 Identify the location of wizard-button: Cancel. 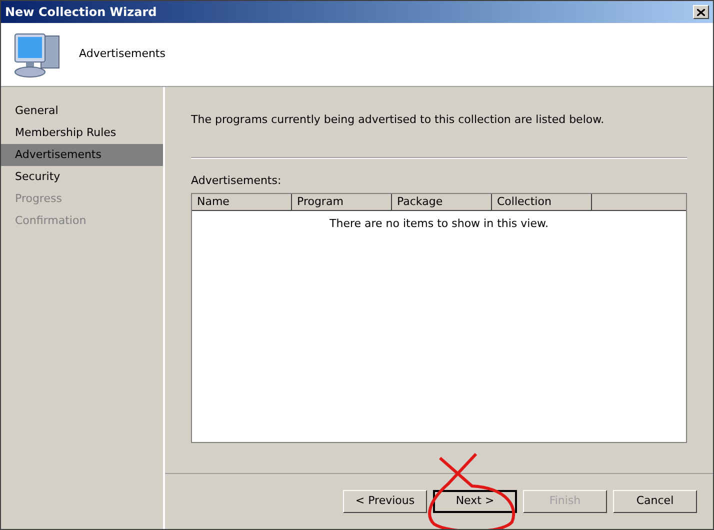
(655, 501).